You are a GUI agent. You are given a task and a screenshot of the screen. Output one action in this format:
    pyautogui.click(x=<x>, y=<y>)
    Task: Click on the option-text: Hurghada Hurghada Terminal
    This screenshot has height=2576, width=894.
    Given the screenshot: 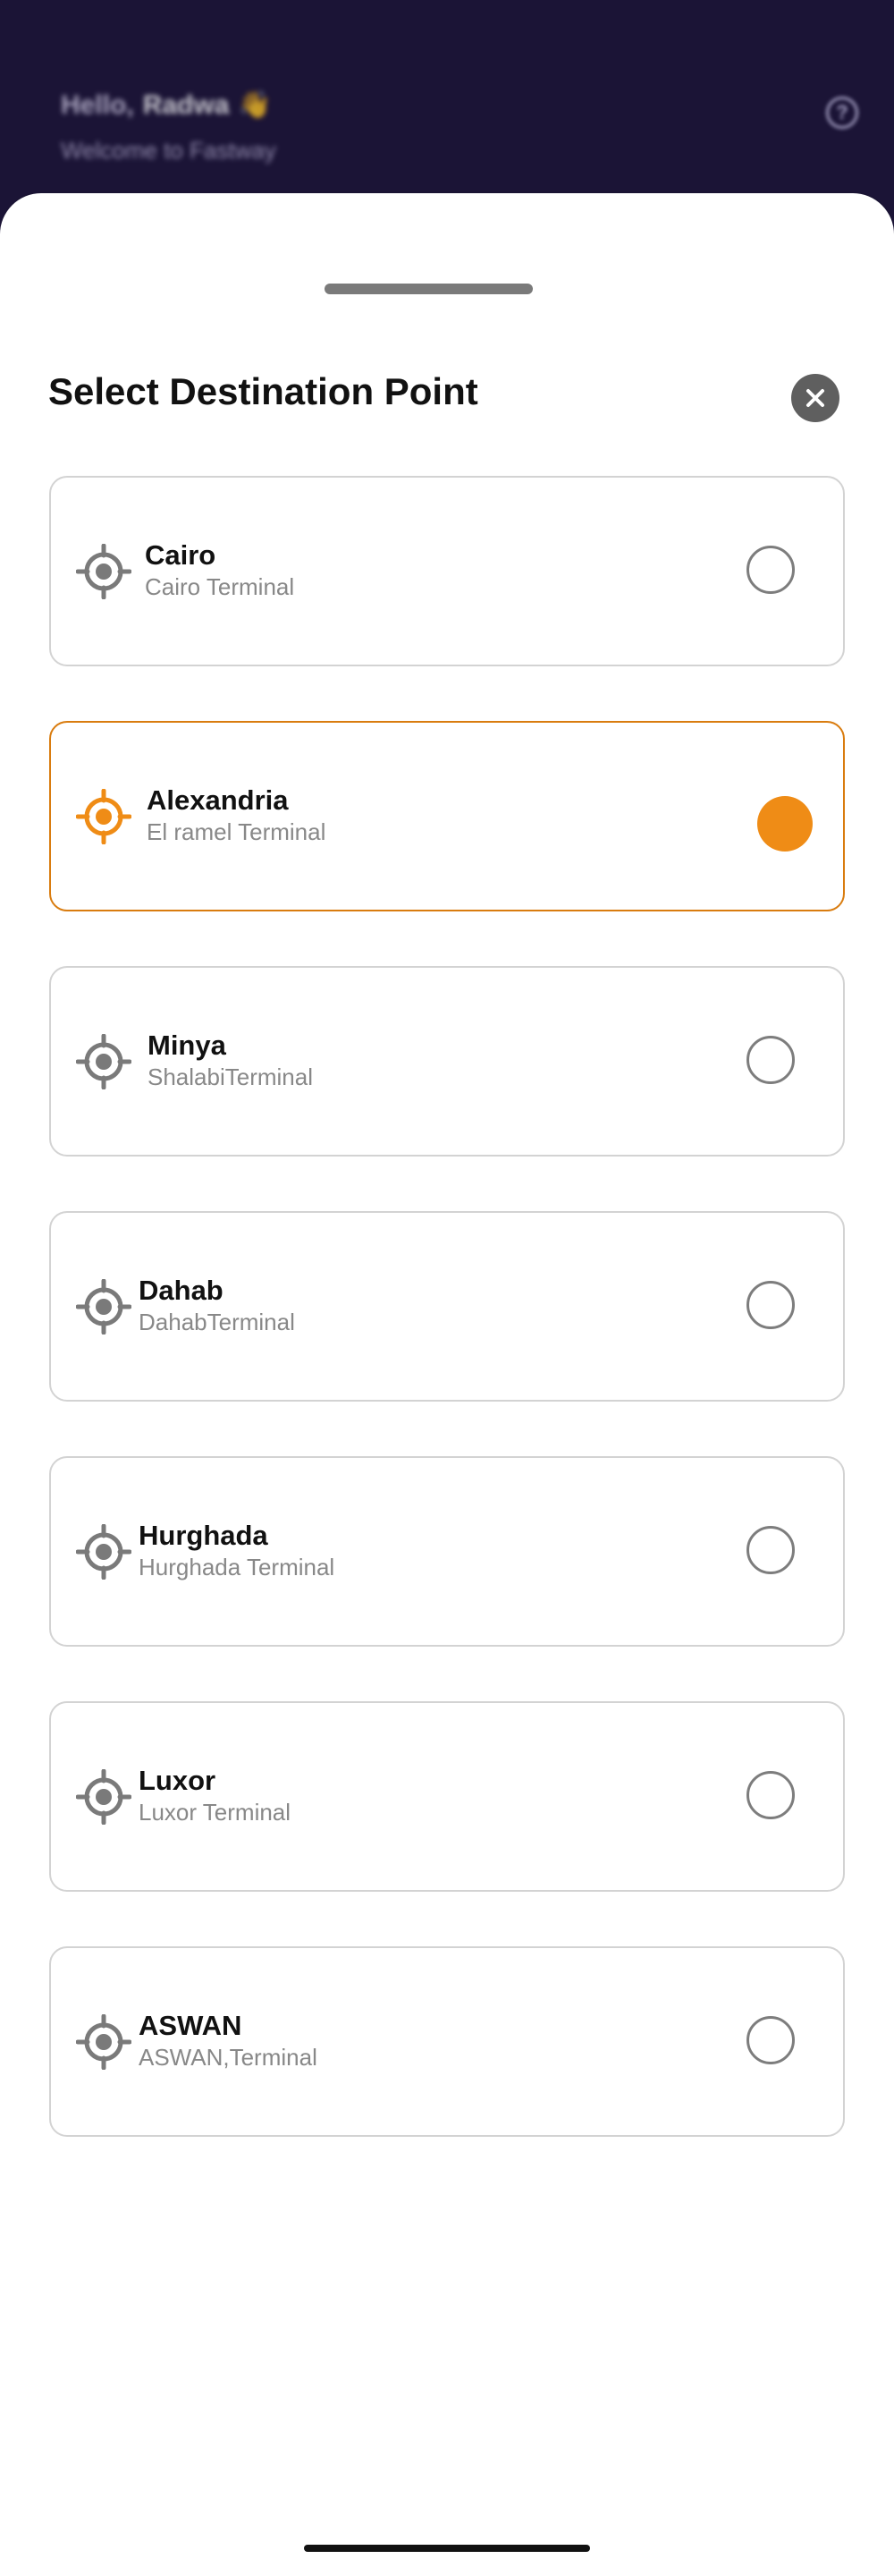 What is the action you would take?
    pyautogui.click(x=237, y=1550)
    